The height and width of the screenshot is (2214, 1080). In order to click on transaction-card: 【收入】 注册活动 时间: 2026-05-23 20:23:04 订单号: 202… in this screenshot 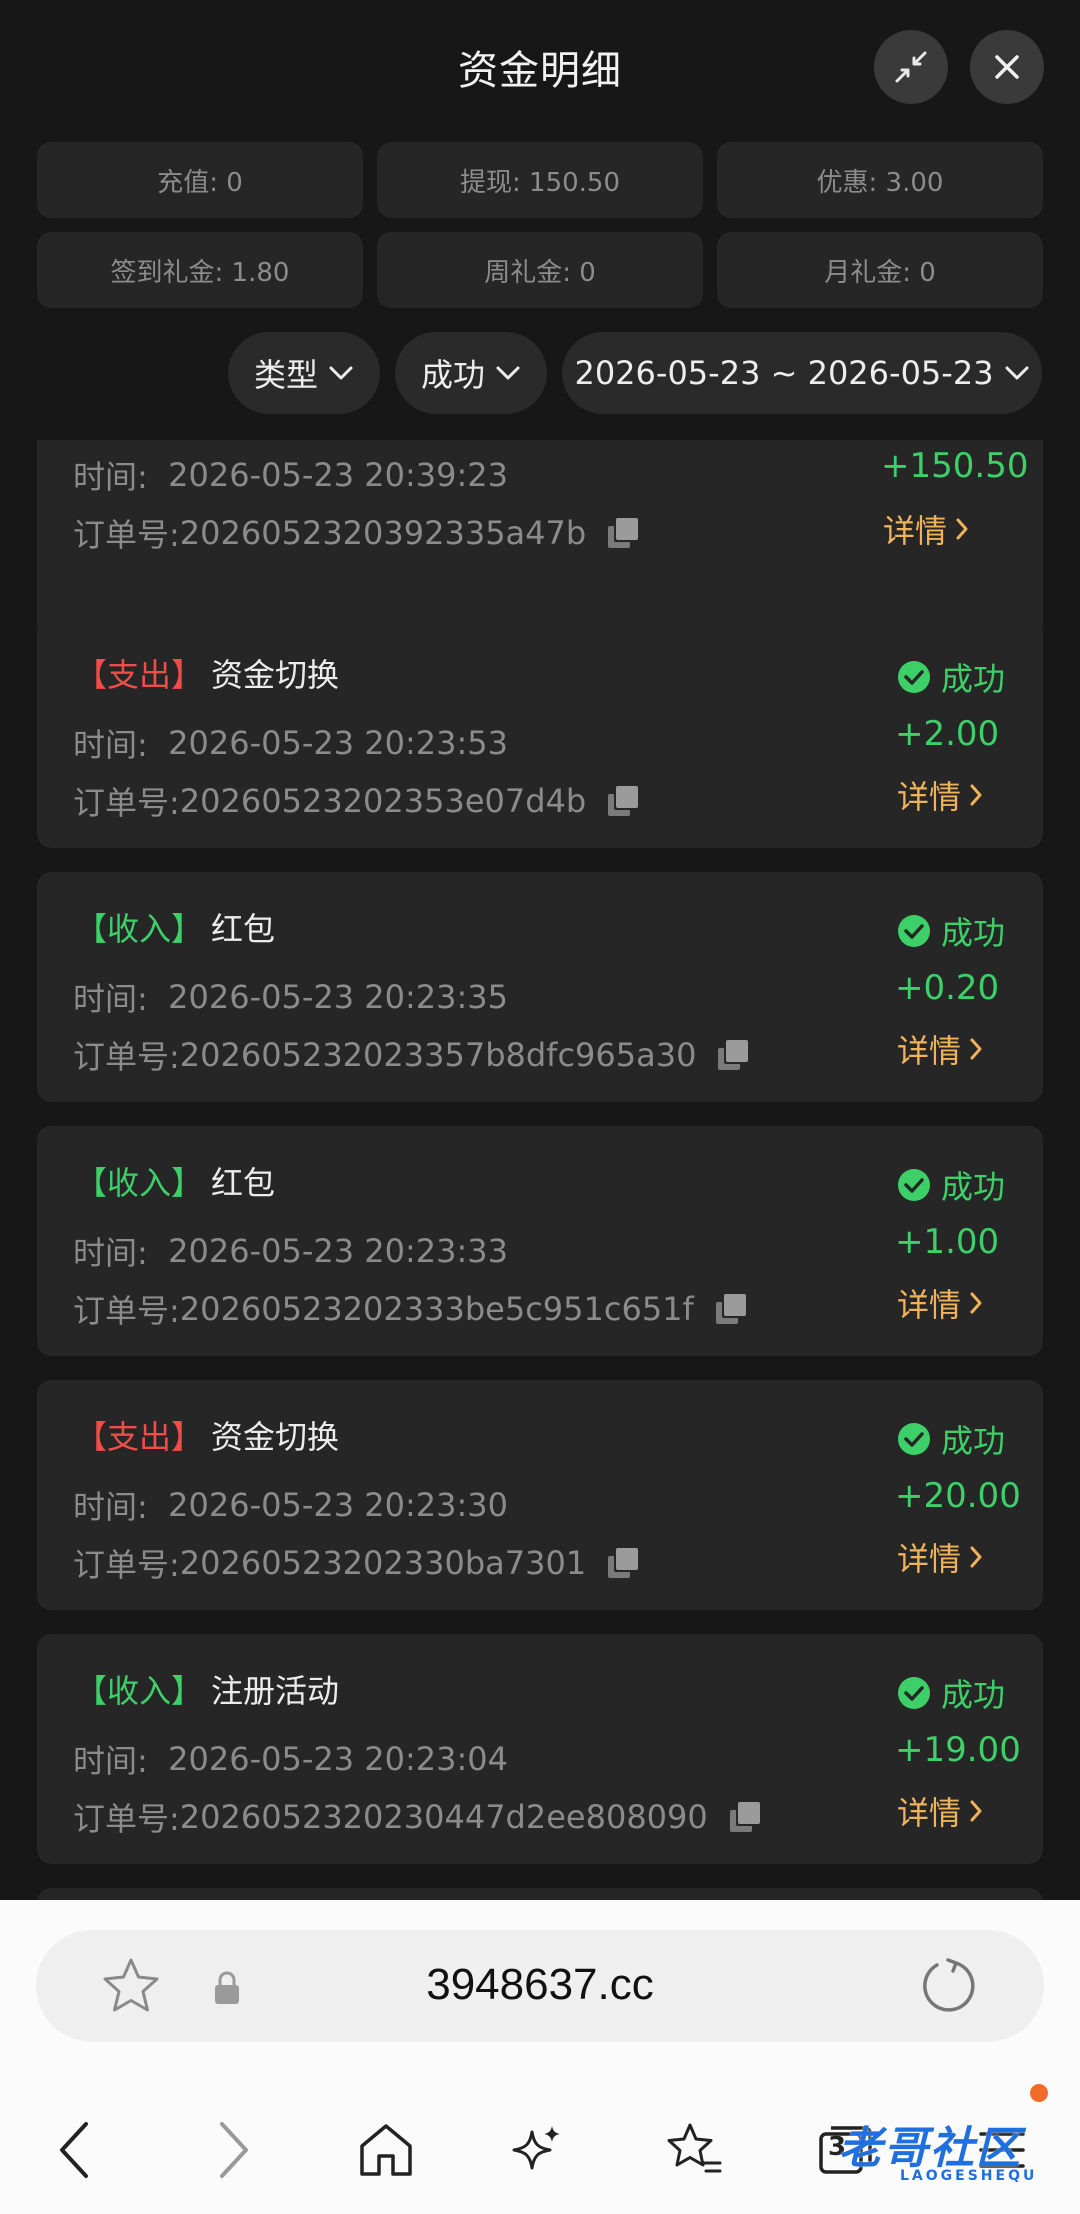, I will do `click(540, 1749)`.